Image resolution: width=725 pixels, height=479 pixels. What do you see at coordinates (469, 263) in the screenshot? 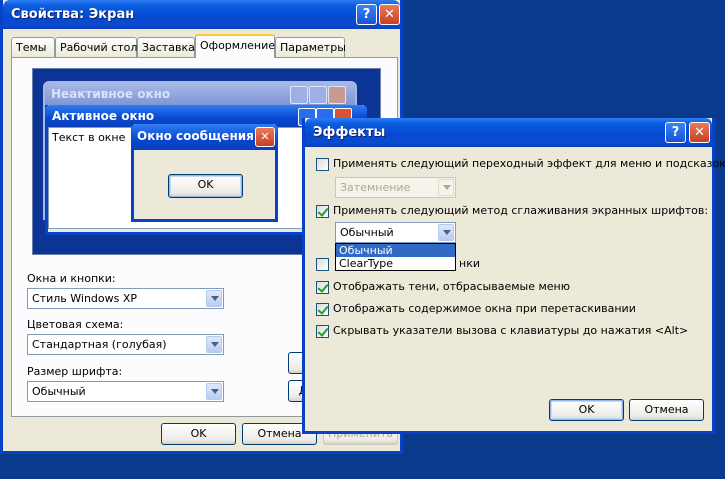
I see `large-icons-label: нки` at bounding box center [469, 263].